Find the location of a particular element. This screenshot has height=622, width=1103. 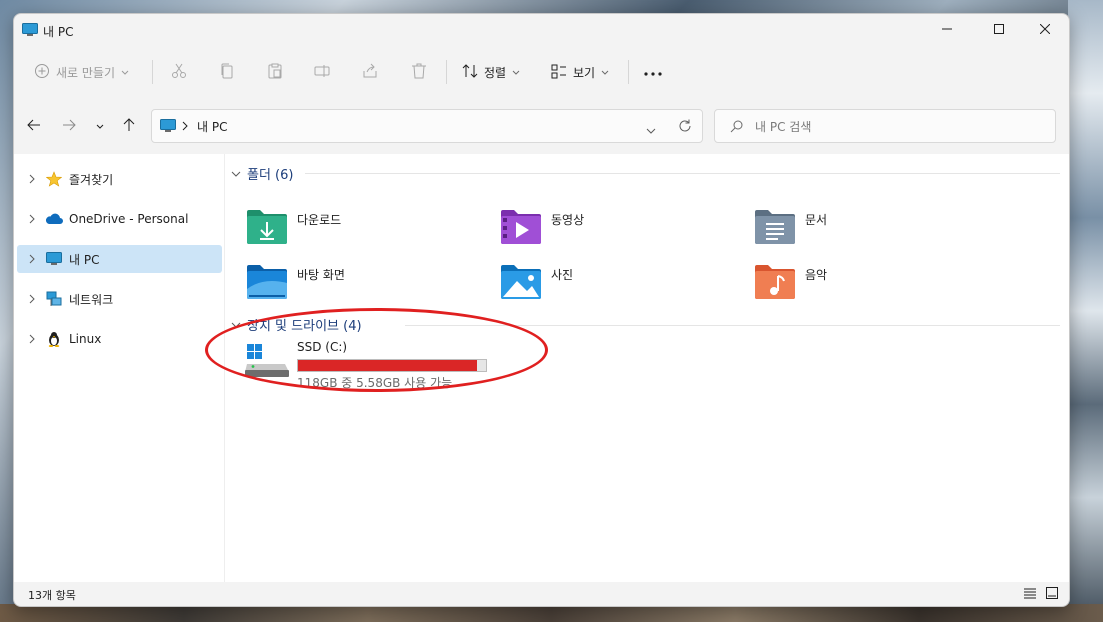

back-button is located at coordinates (34, 126).